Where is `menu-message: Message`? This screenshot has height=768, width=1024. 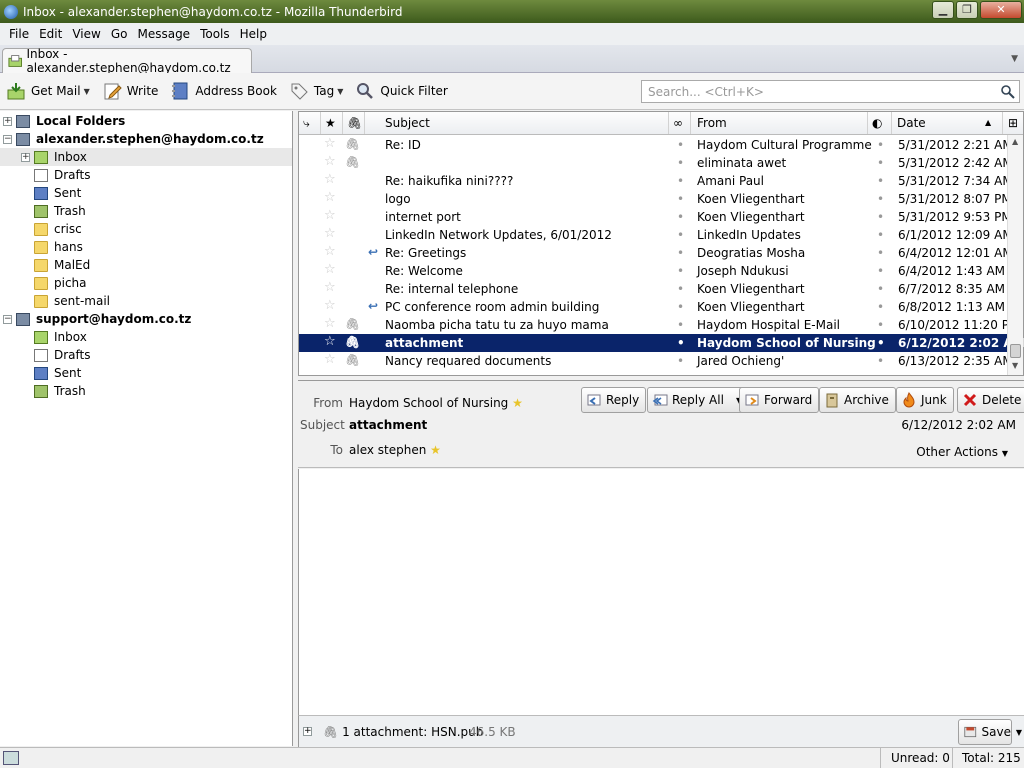
menu-message: Message is located at coordinates (163, 34).